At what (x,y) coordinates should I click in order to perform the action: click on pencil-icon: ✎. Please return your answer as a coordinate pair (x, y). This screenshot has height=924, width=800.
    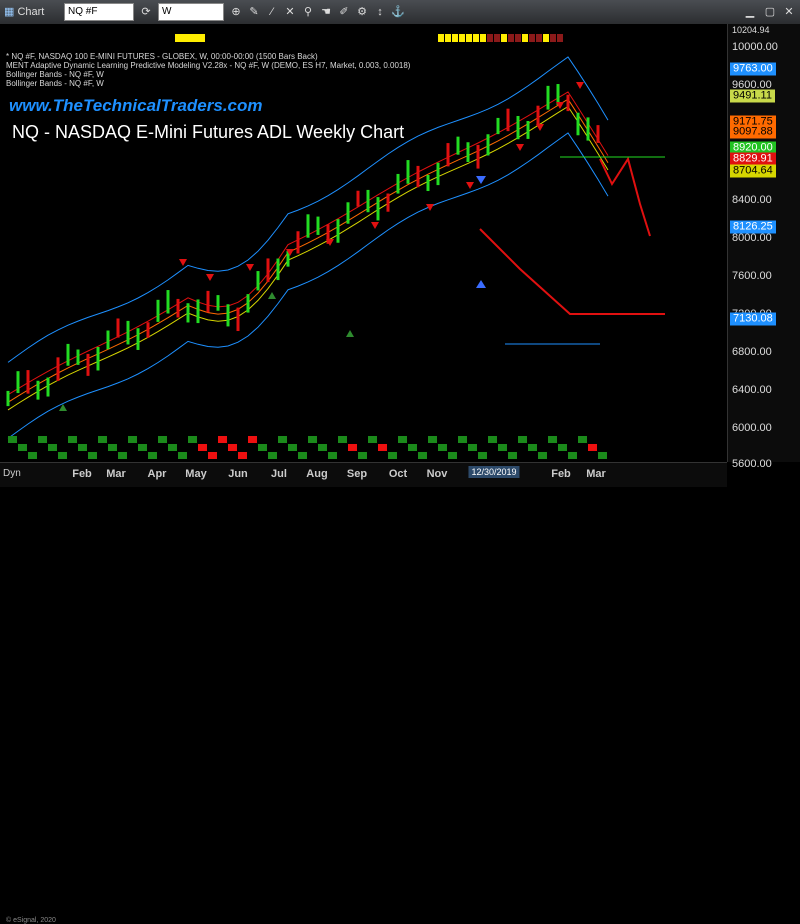
    Looking at the image, I should click on (254, 12).